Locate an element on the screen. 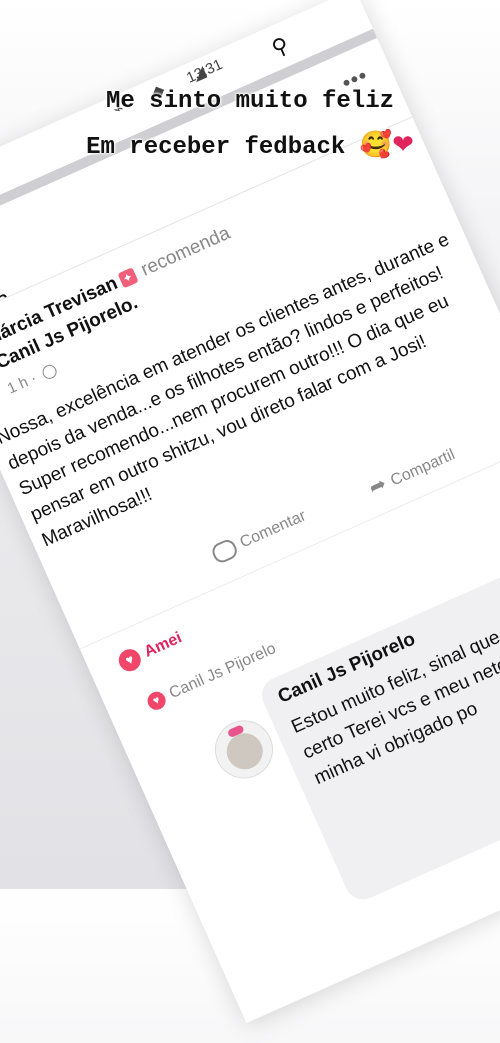 The height and width of the screenshot is (1043, 500). avatar is located at coordinates (1, 395).